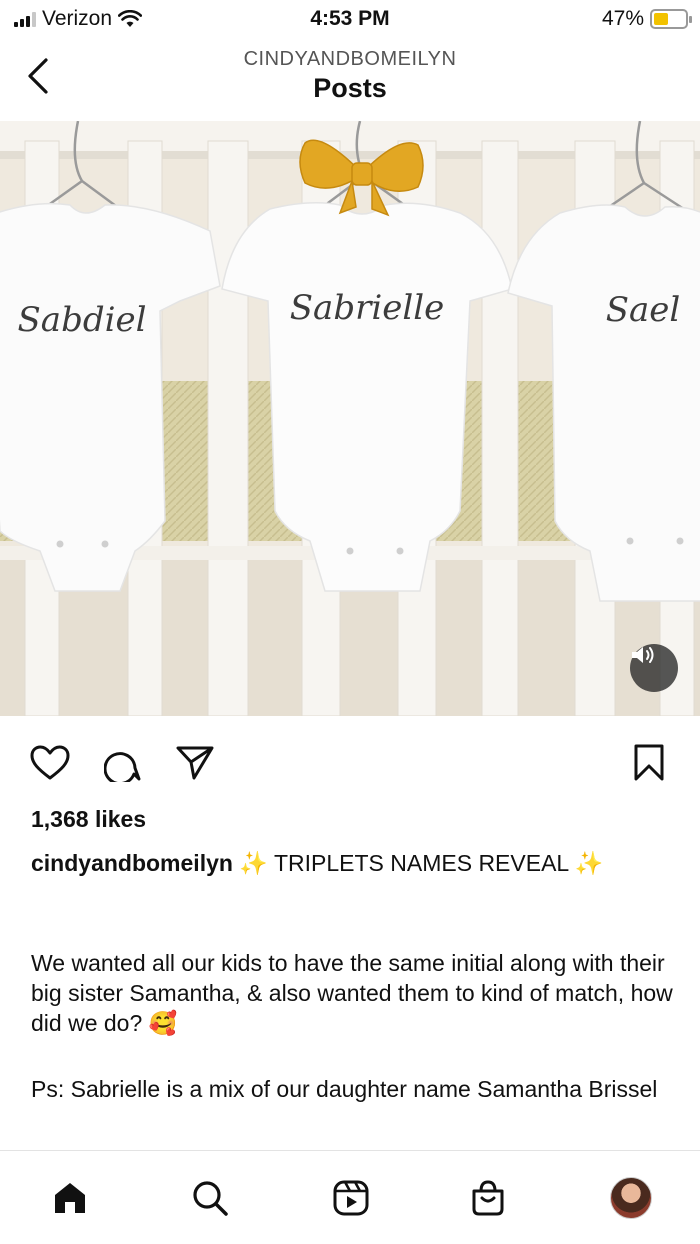 This screenshot has width=700, height=1244. What do you see at coordinates (643, 310) in the screenshot?
I see `onesie-name-3: Sael` at bounding box center [643, 310].